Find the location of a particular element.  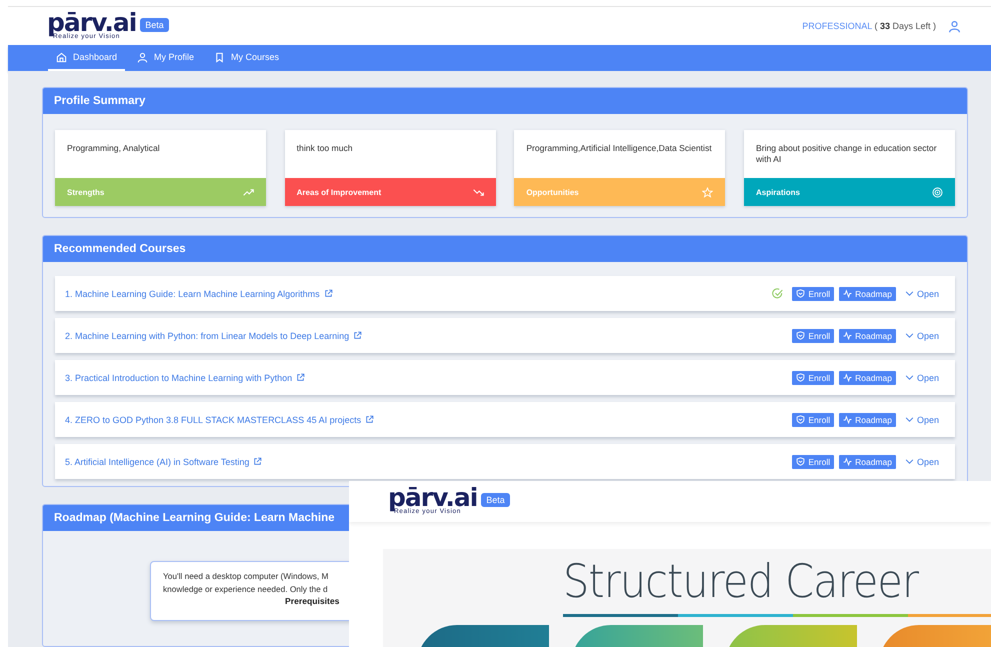

nav-tab: My Courses is located at coordinates (247, 58).